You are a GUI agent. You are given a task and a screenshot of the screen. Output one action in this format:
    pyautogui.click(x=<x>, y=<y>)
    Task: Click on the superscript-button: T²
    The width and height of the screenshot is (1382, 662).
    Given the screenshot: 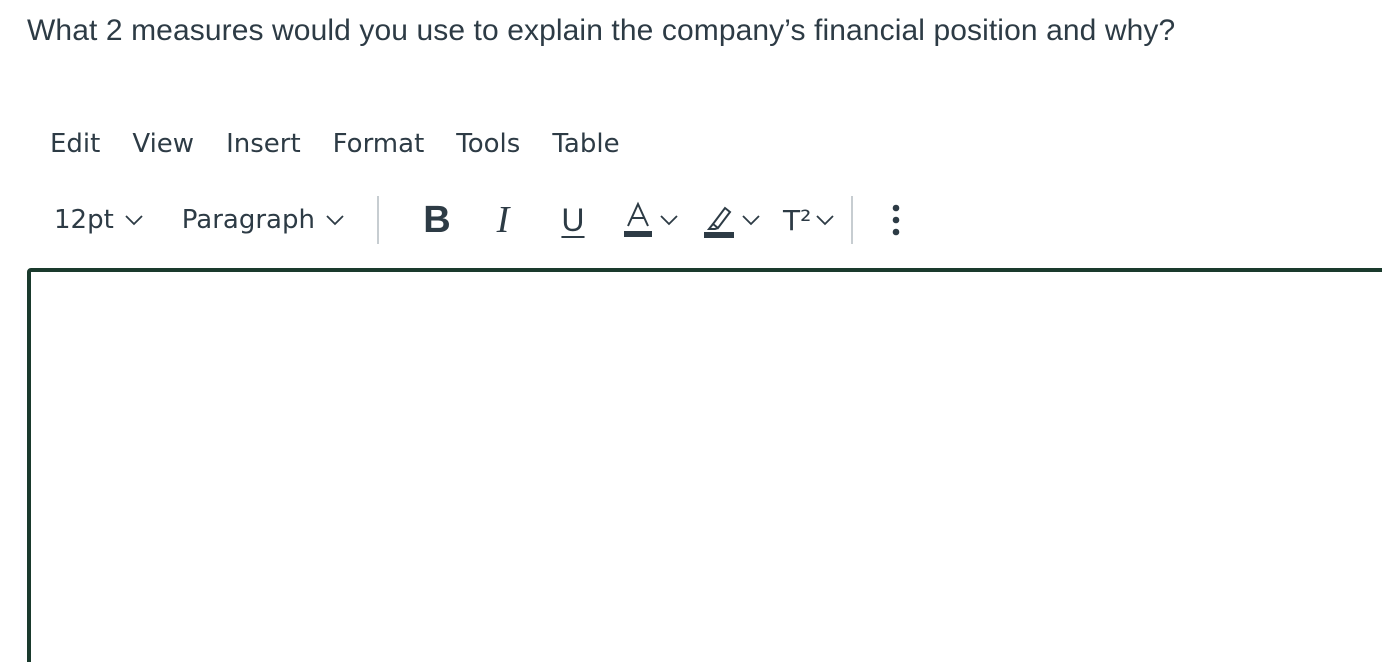 What is the action you would take?
    pyautogui.click(x=809, y=220)
    